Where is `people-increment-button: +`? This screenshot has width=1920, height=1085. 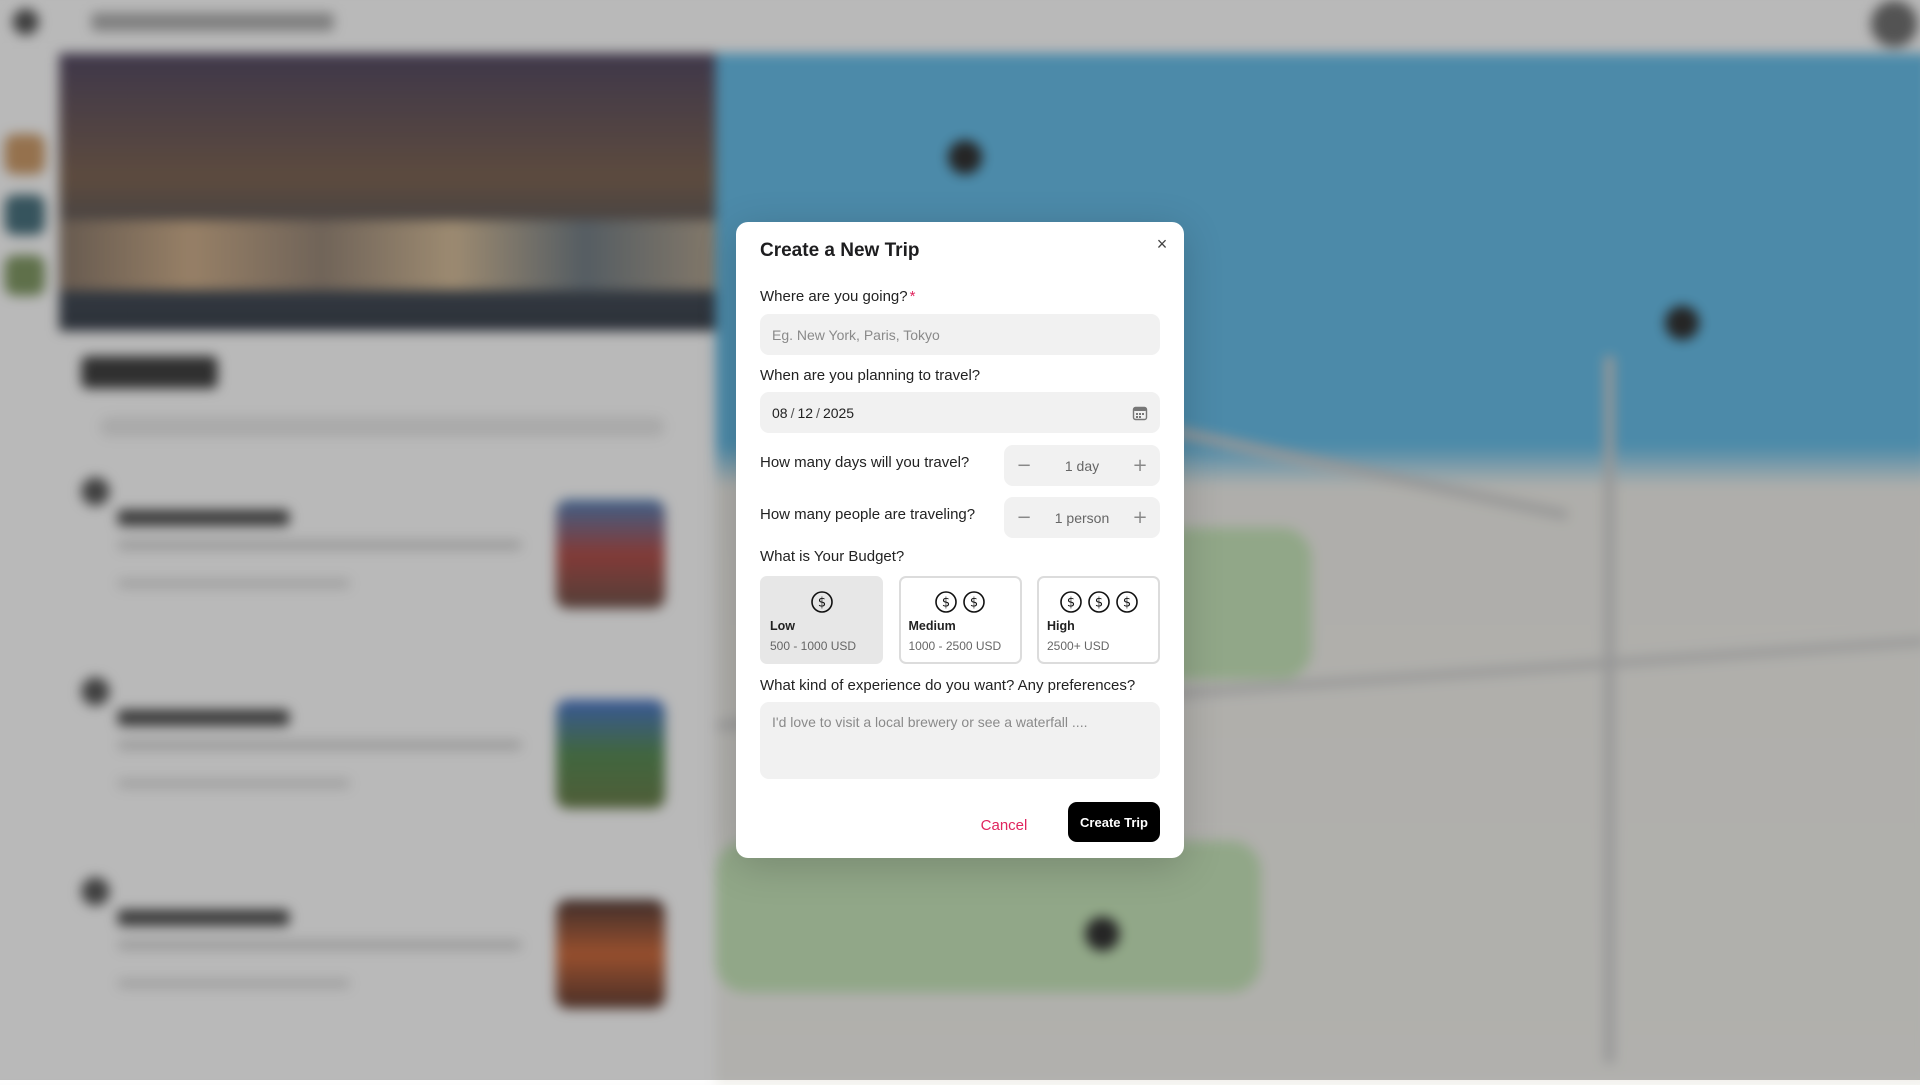 people-increment-button: + is located at coordinates (1140, 518).